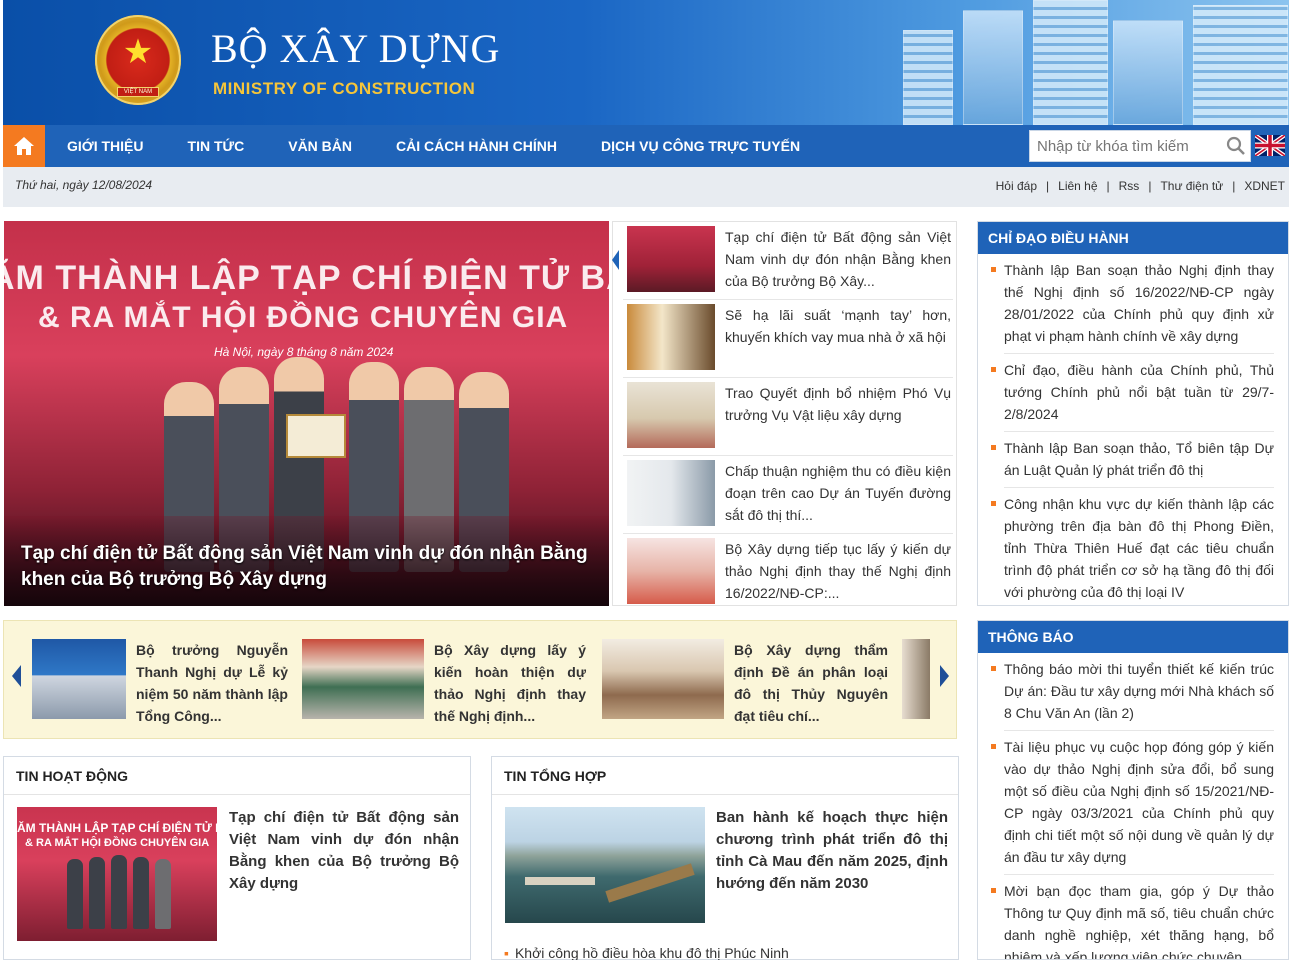 The width and height of the screenshot is (1294, 960). What do you see at coordinates (1264, 186) in the screenshot?
I see `link-xdnet: XDNET` at bounding box center [1264, 186].